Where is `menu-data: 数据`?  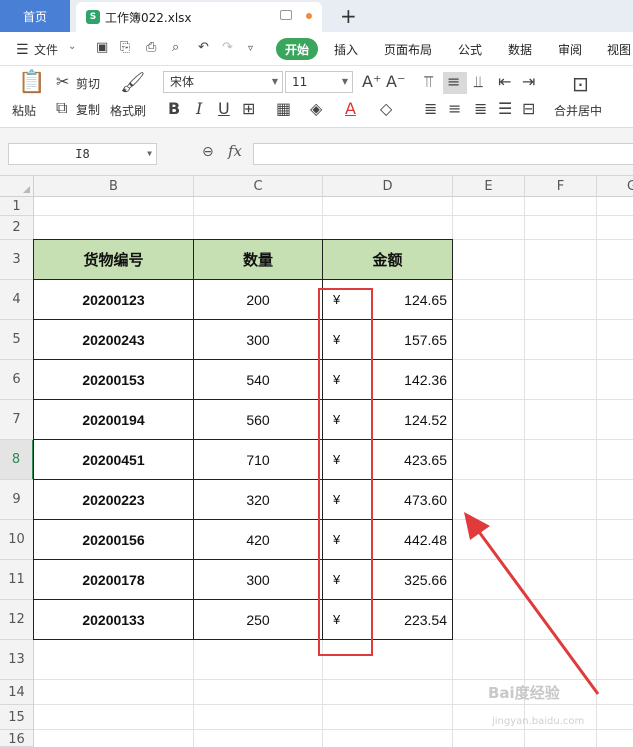 menu-data: 数据 is located at coordinates (520, 49).